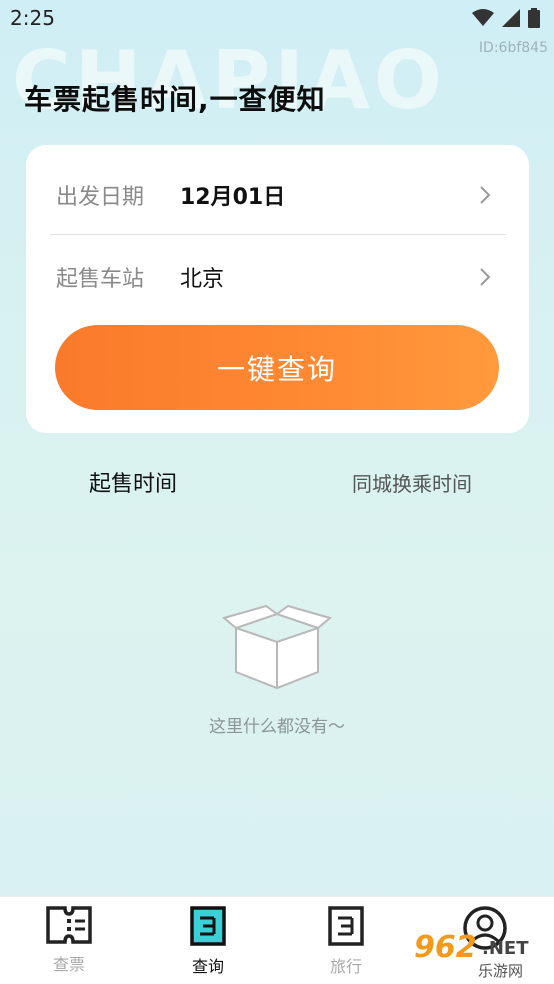 This screenshot has width=554, height=984. I want to click on signal-icon, so click(511, 18).